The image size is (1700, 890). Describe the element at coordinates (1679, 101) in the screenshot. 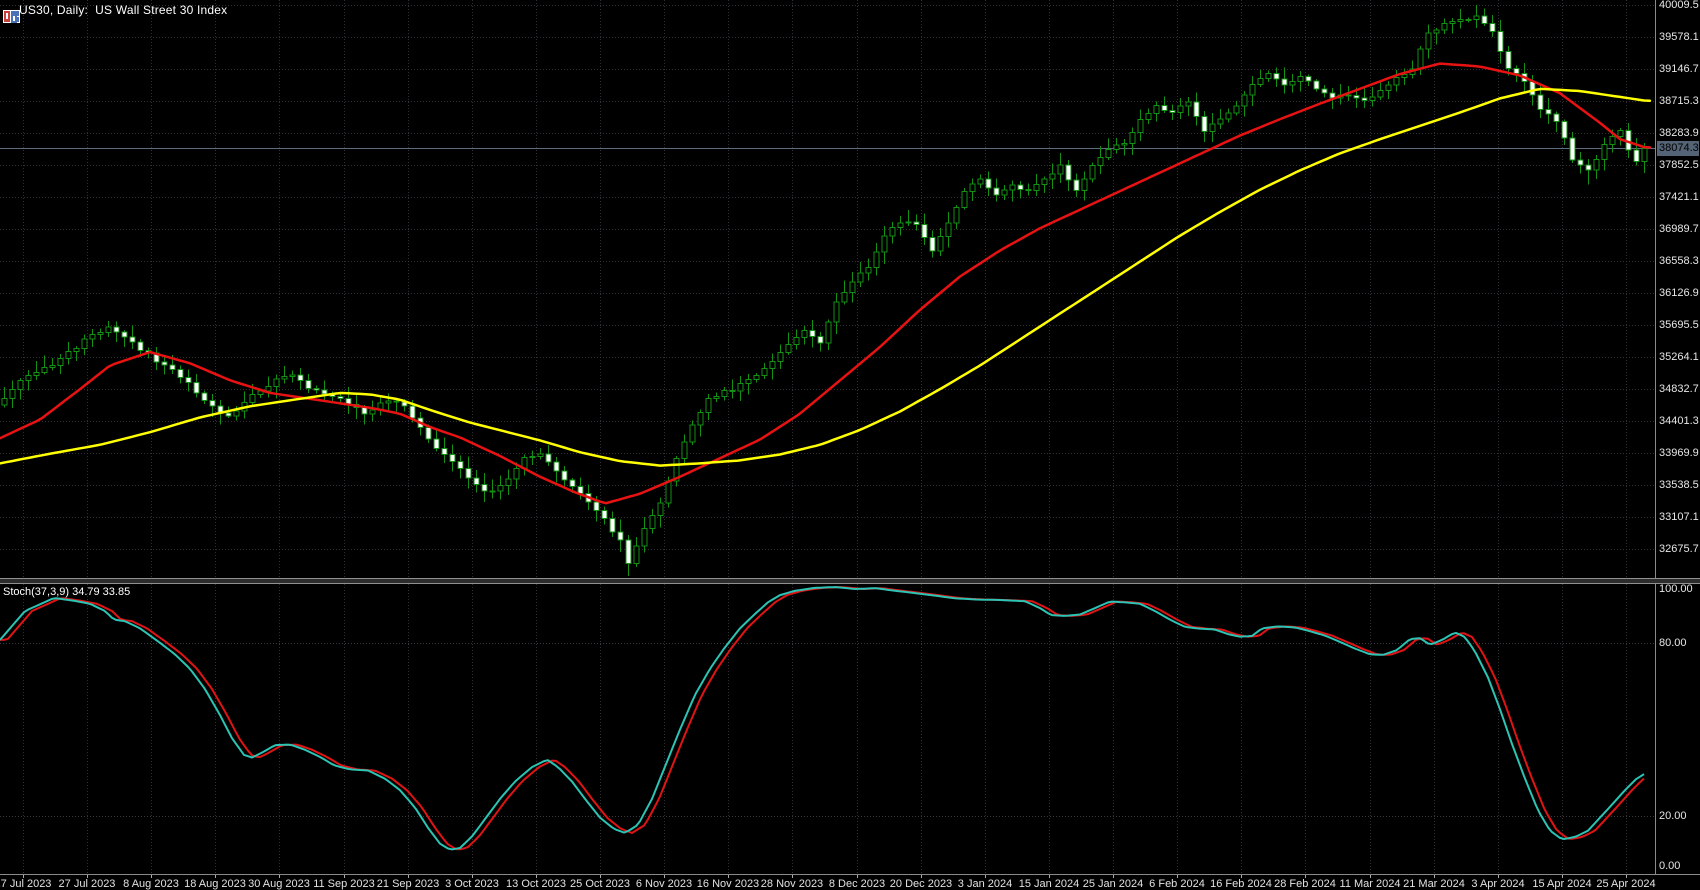

I see `price-axis-label: 38715.3` at that location.